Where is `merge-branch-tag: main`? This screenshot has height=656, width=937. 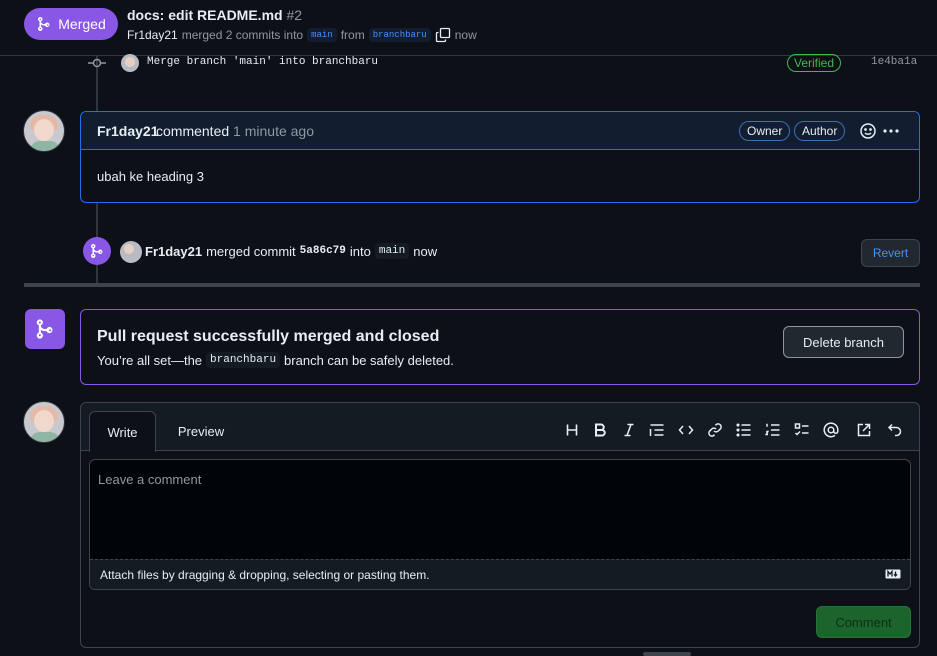 merge-branch-tag: main is located at coordinates (392, 251).